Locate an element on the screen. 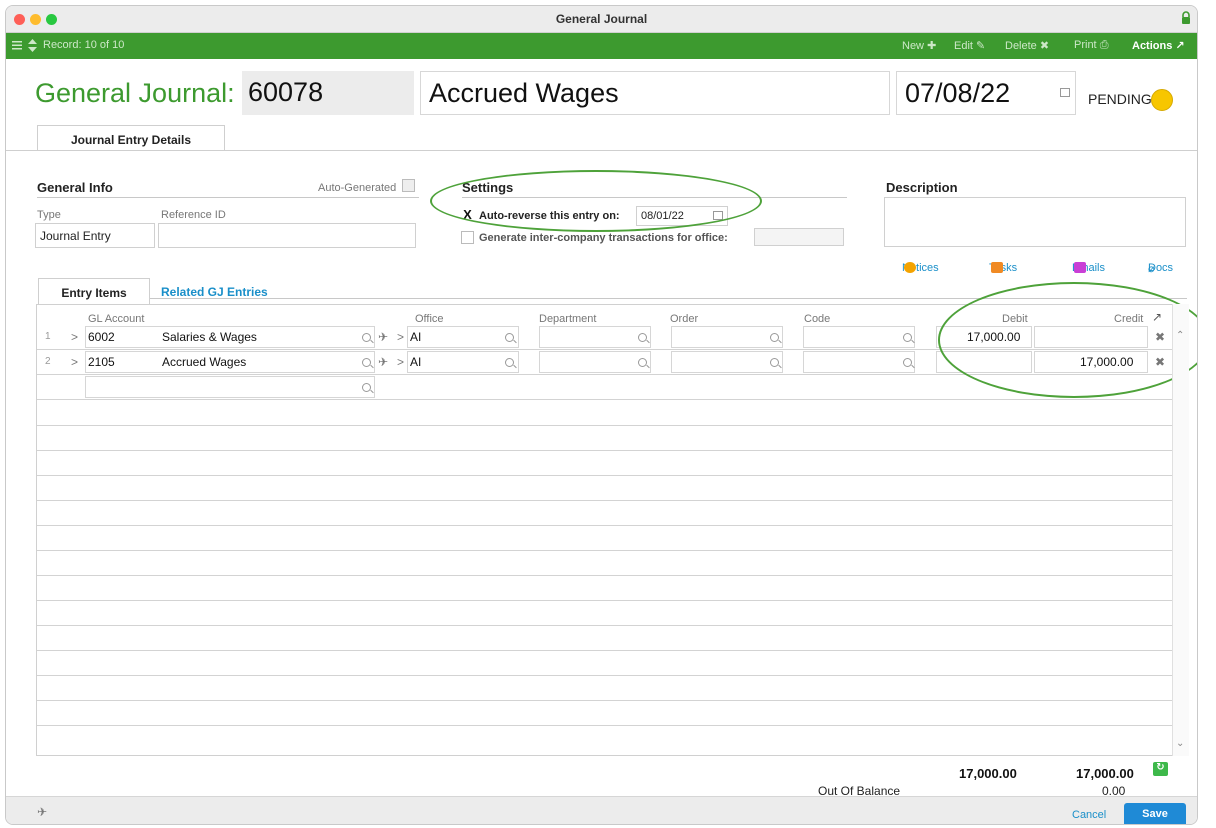  title-bar: General Journal is located at coordinates (601, 19).